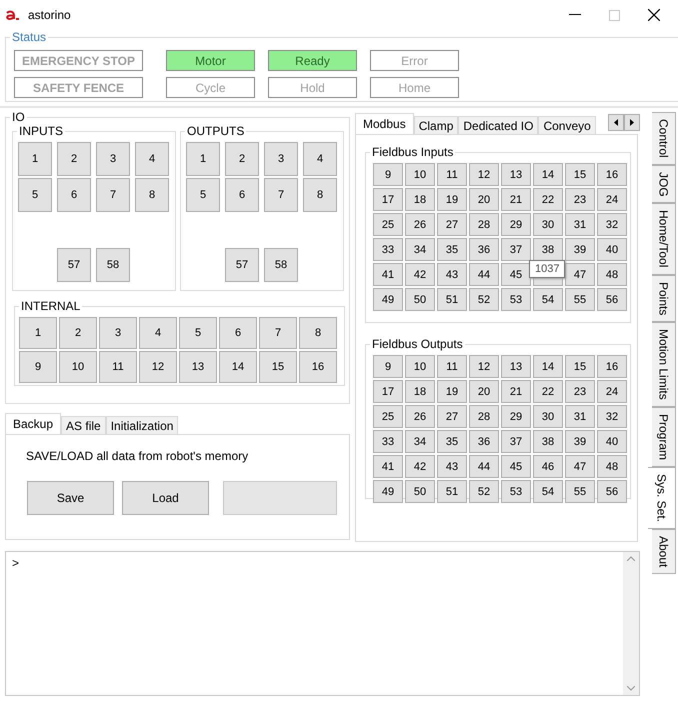  Describe the element at coordinates (575, 15) in the screenshot. I see `minimize-icon` at that location.